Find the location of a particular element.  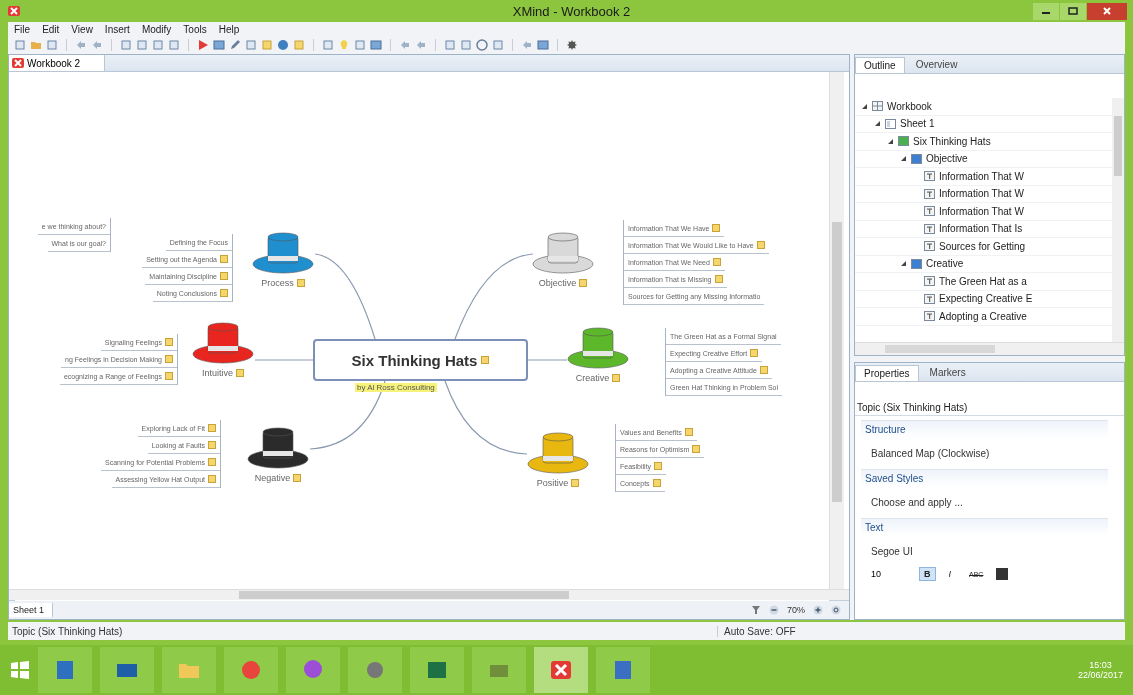

tree-item: Information That Is is located at coordinates (981, 229).